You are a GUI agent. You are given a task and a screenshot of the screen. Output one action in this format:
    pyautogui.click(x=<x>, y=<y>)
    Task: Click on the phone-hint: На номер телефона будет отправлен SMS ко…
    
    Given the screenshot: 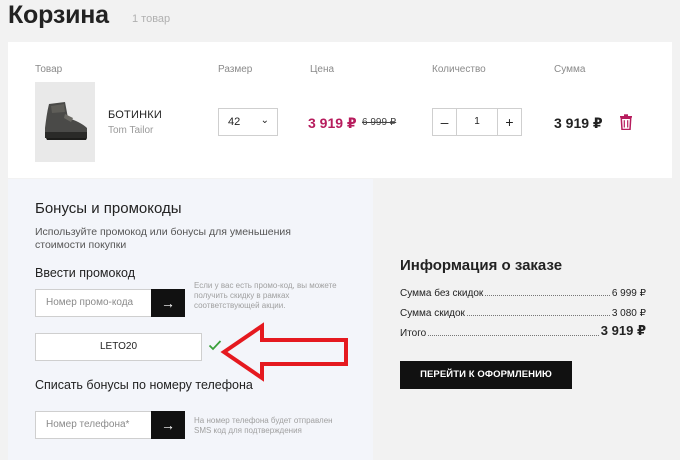 What is the action you would take?
    pyautogui.click(x=263, y=425)
    